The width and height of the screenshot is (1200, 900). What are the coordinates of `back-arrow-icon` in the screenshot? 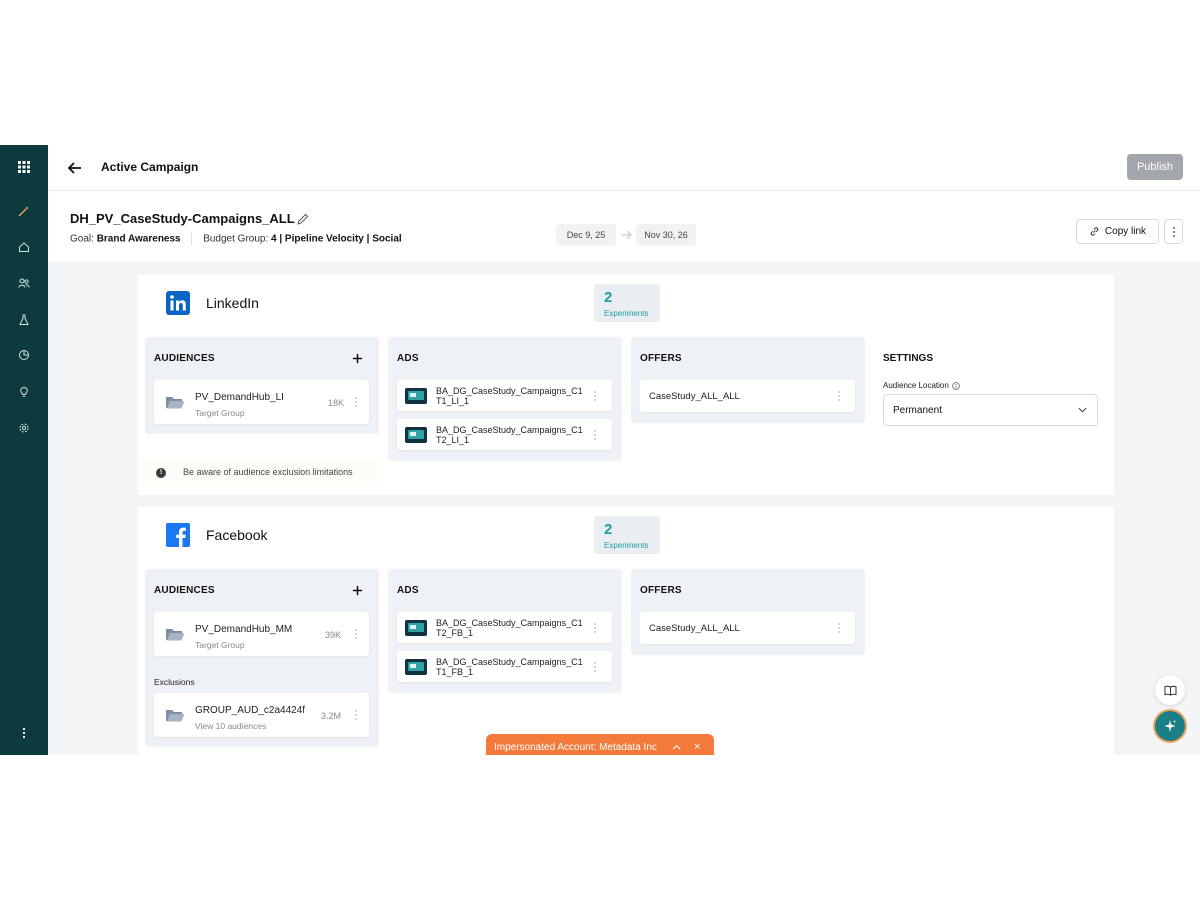 It's located at (75, 168).